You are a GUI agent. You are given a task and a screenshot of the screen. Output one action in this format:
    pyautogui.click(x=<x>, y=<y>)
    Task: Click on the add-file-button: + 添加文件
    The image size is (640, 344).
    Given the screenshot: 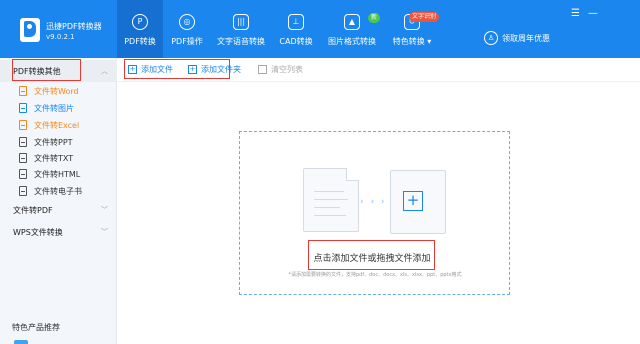 What is the action you would take?
    pyautogui.click(x=150, y=69)
    